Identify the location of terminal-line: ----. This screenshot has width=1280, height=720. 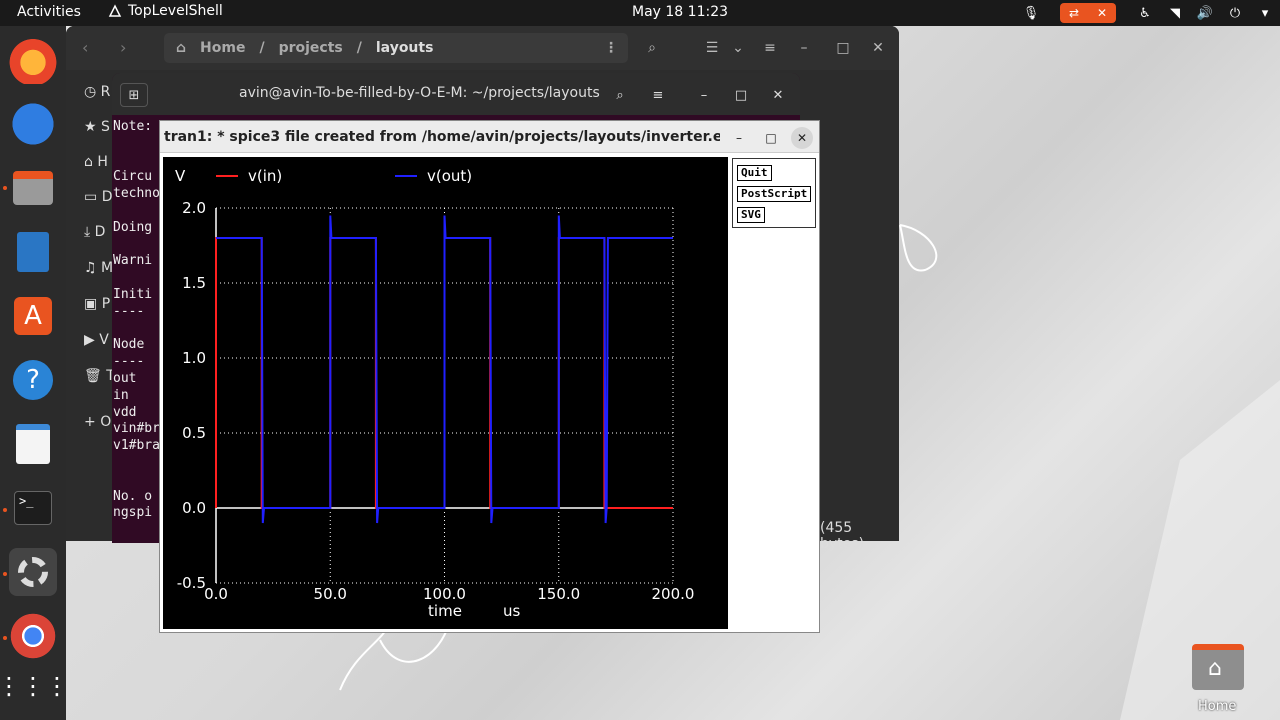
(129, 311).